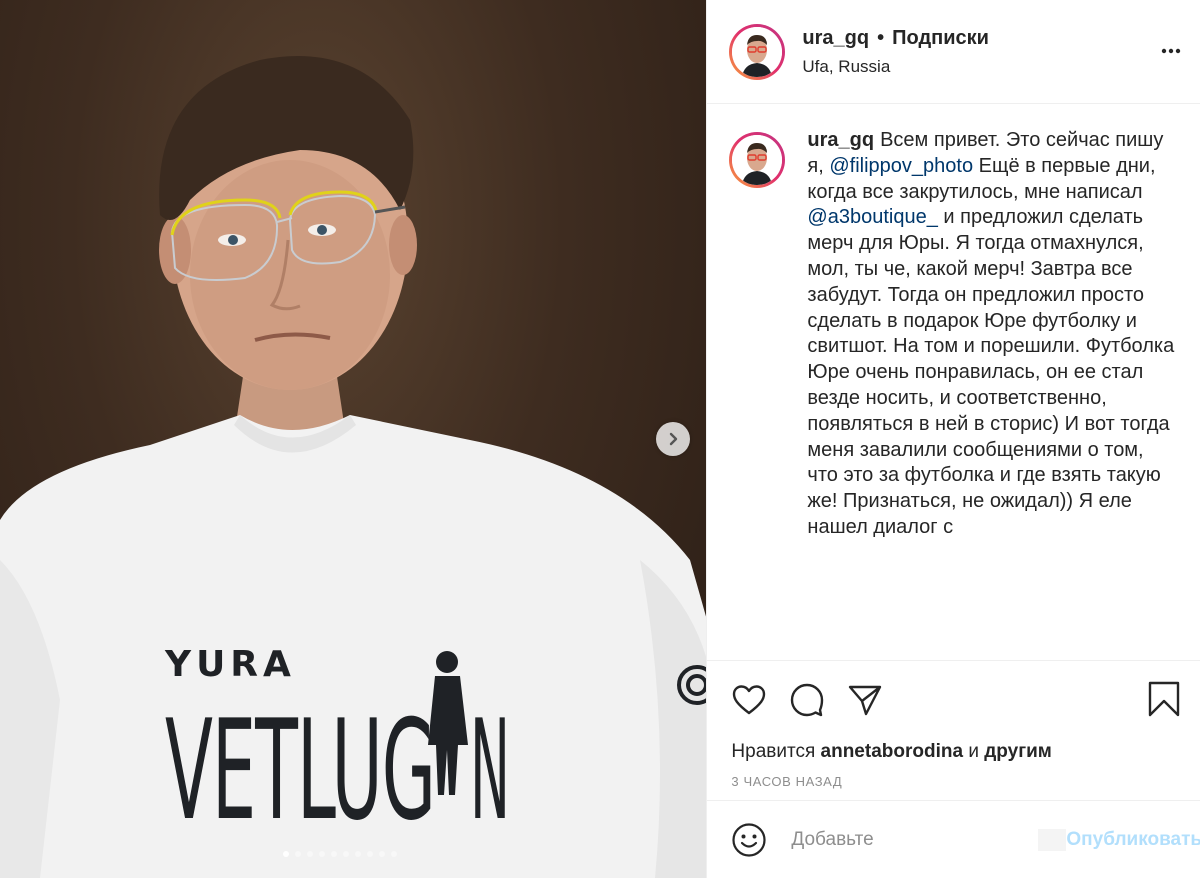  Describe the element at coordinates (835, 38) in the screenshot. I see `header-username: ura_gq` at that location.